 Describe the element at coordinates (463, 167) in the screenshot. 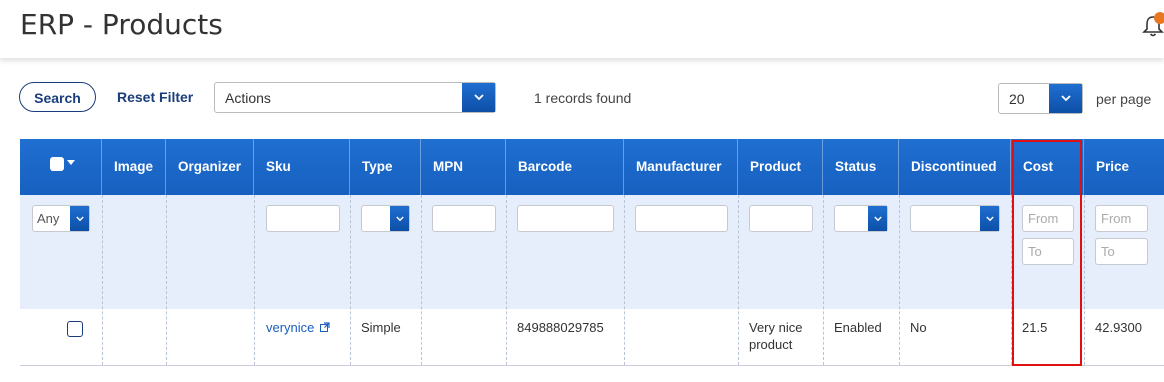

I see `column-header-mpn: MPN` at that location.